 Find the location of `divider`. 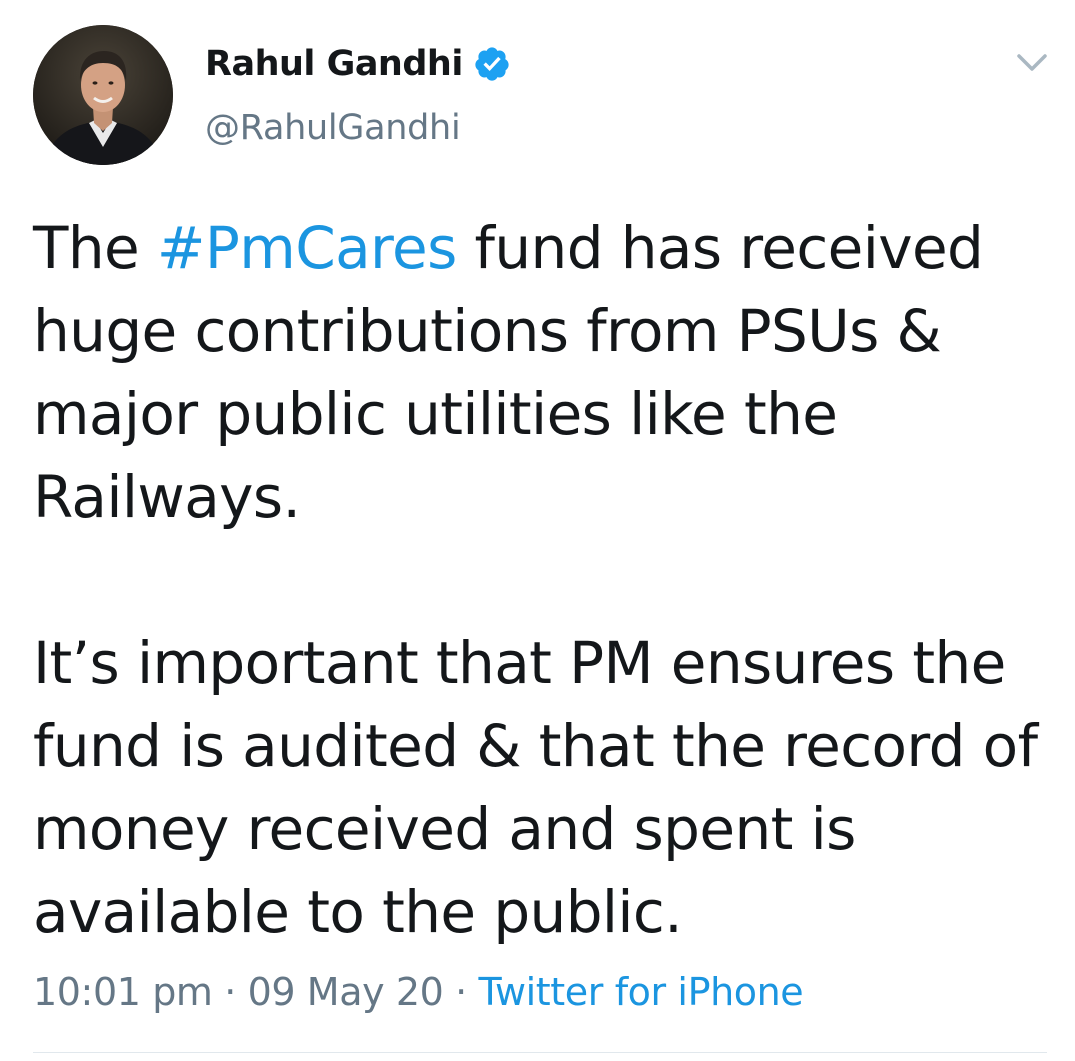

divider is located at coordinates (540, 1052).